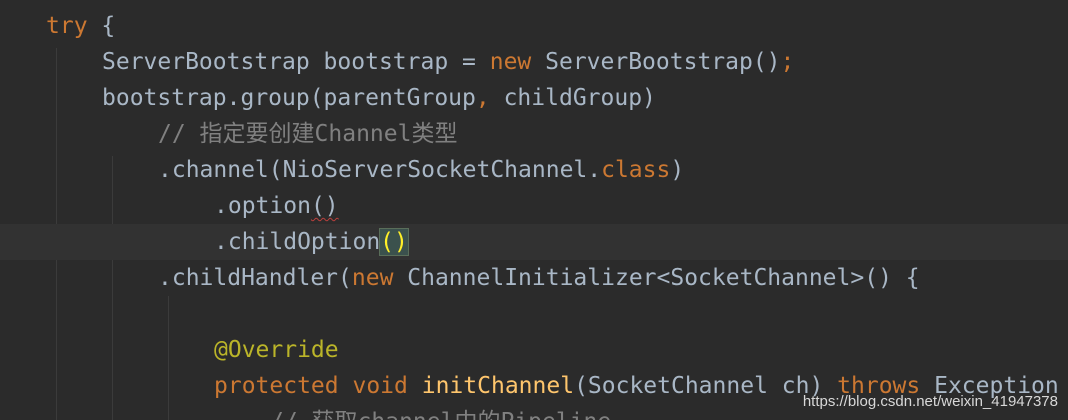  What do you see at coordinates (255, 278) in the screenshot?
I see `code-token: .childHandler(` at bounding box center [255, 278].